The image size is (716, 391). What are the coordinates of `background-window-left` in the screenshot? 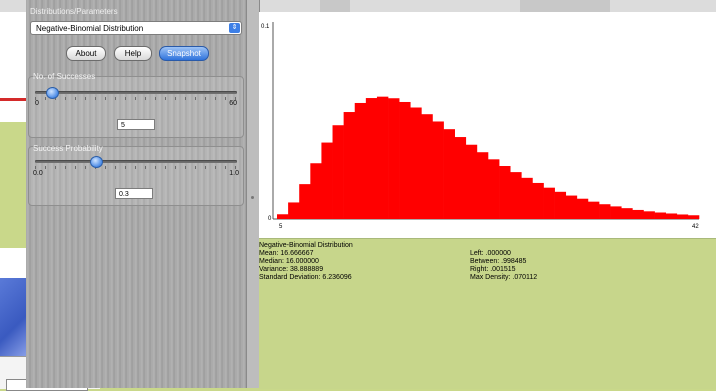 It's located at (13, 67).